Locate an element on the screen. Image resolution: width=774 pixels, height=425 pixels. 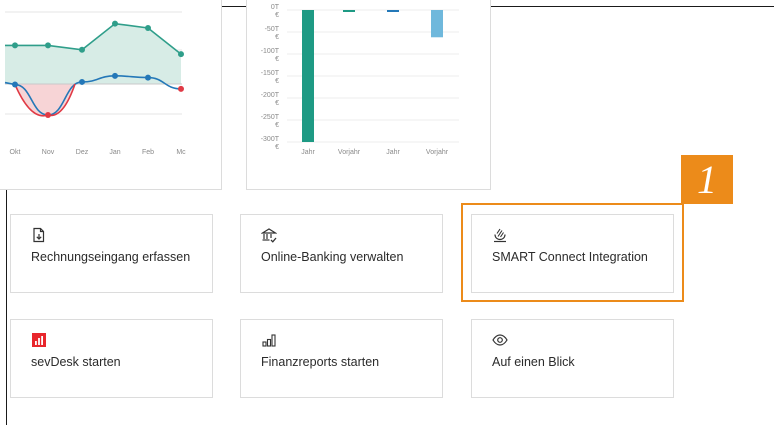
tile-label: sevDesk starten is located at coordinates (76, 362).